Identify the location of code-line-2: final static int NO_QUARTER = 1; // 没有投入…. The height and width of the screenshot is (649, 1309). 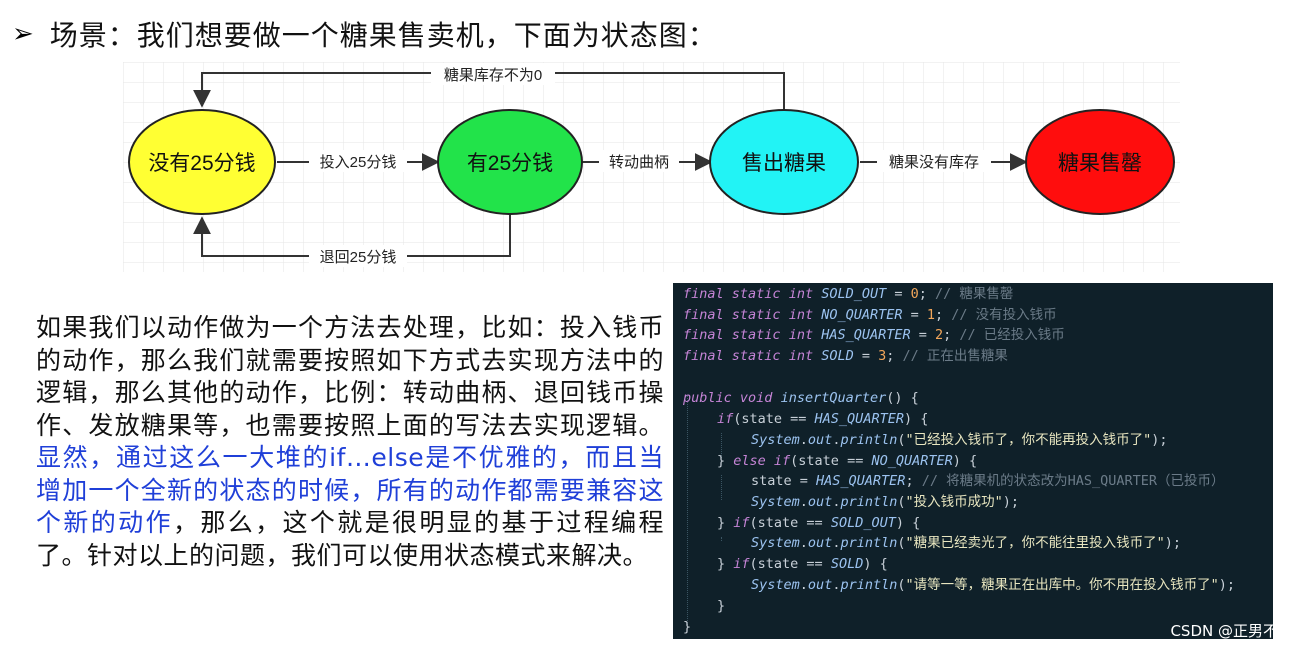
(870, 315).